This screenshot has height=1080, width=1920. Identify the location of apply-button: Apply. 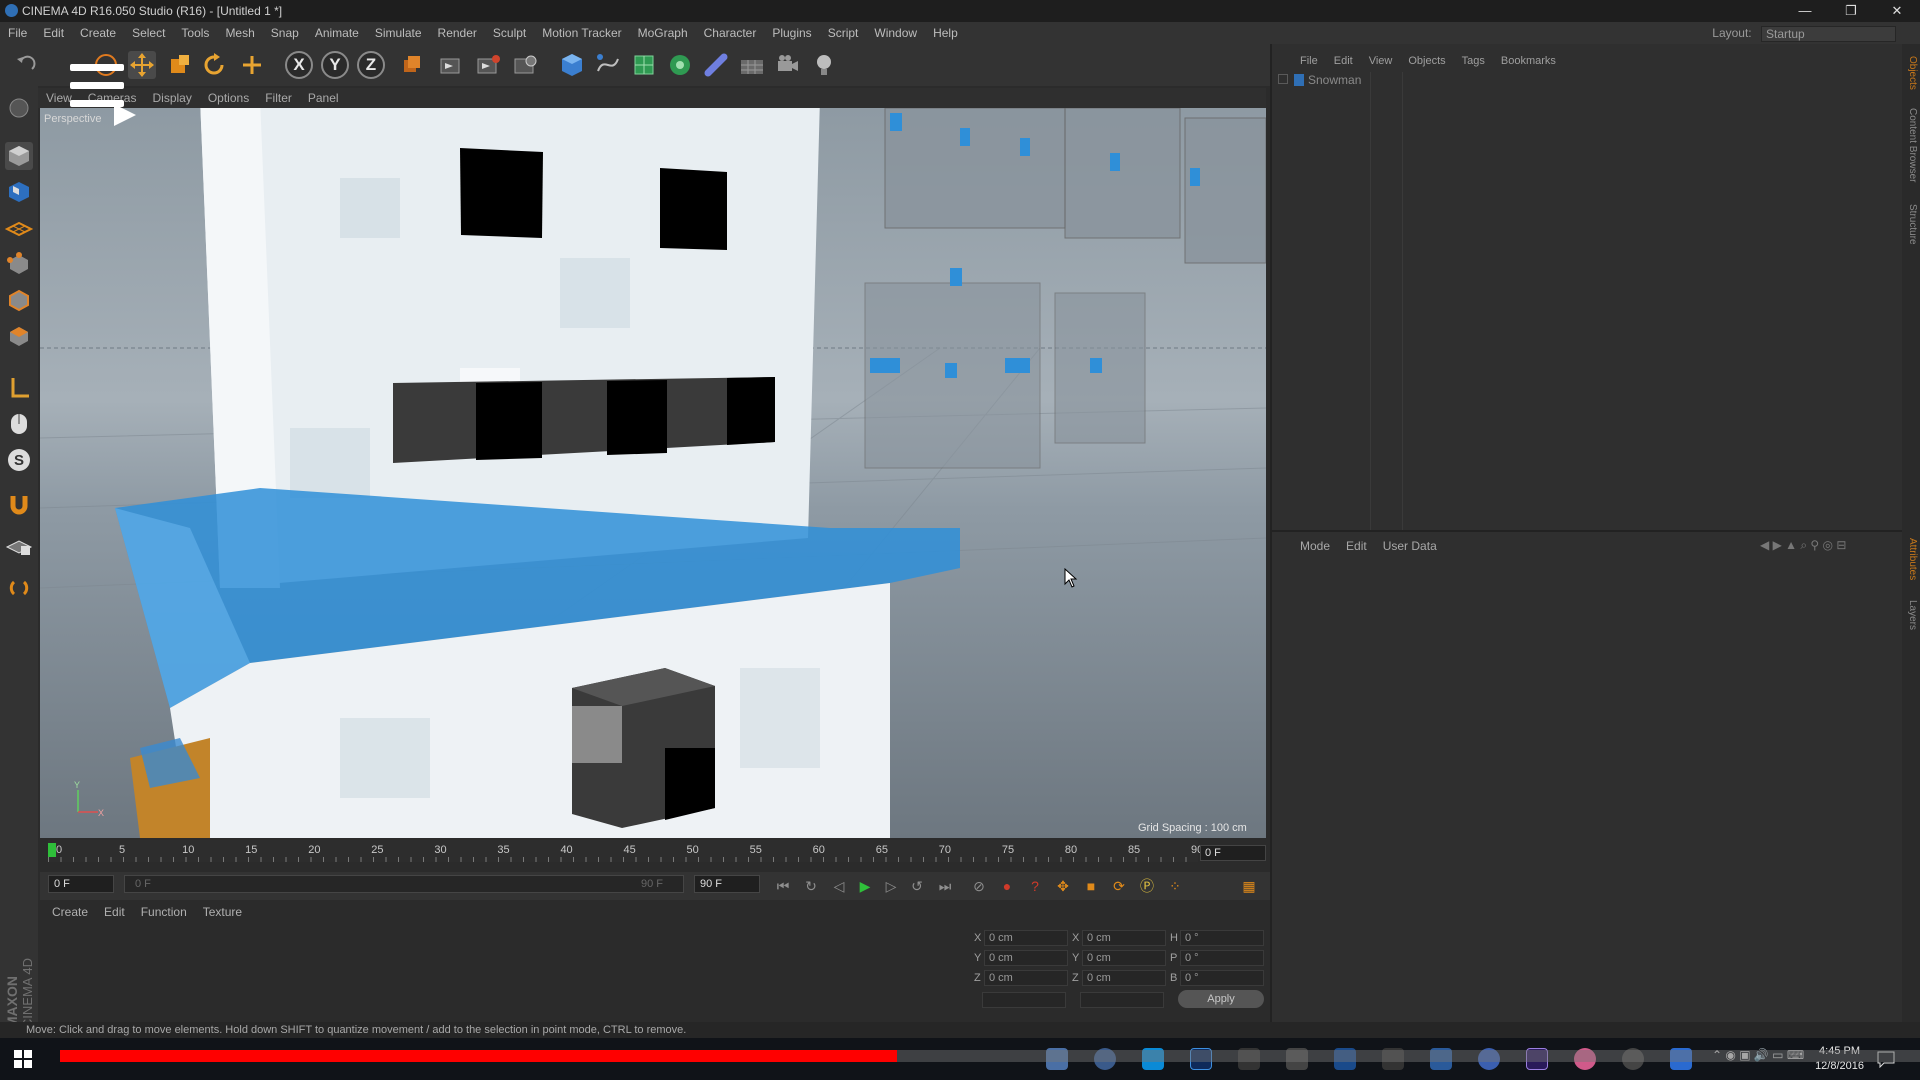
(1221, 999).